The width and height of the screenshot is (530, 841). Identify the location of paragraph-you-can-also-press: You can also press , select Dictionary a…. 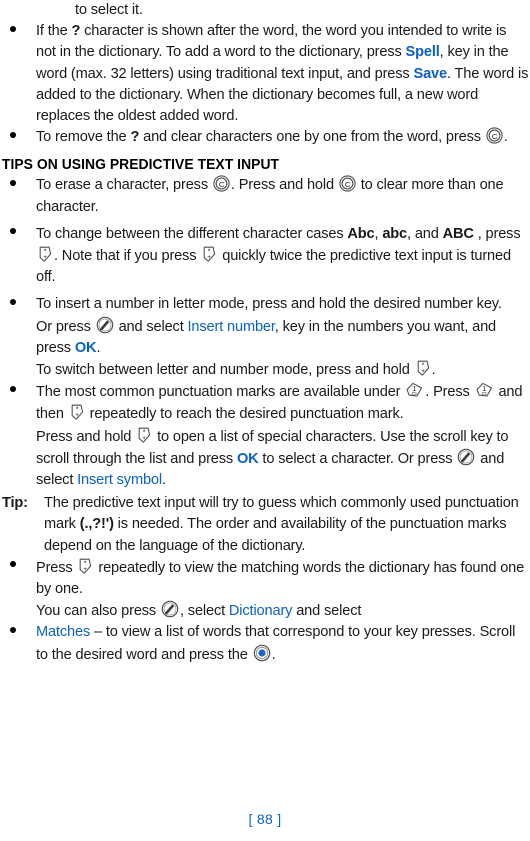
(265, 611).